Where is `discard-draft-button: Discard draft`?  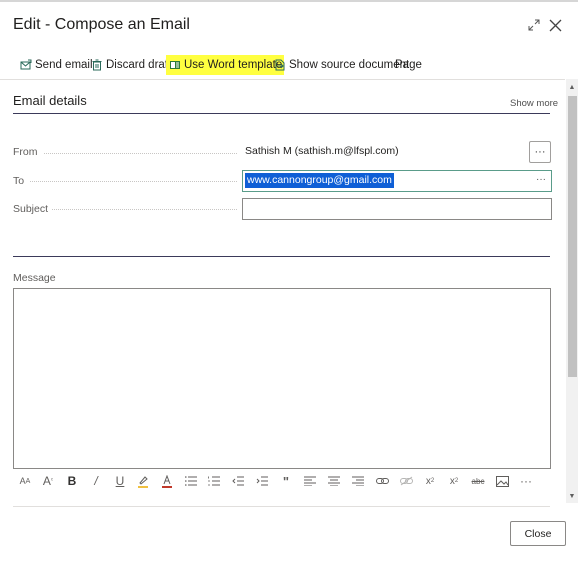 discard-draft-button: Discard draft is located at coordinates (130, 65).